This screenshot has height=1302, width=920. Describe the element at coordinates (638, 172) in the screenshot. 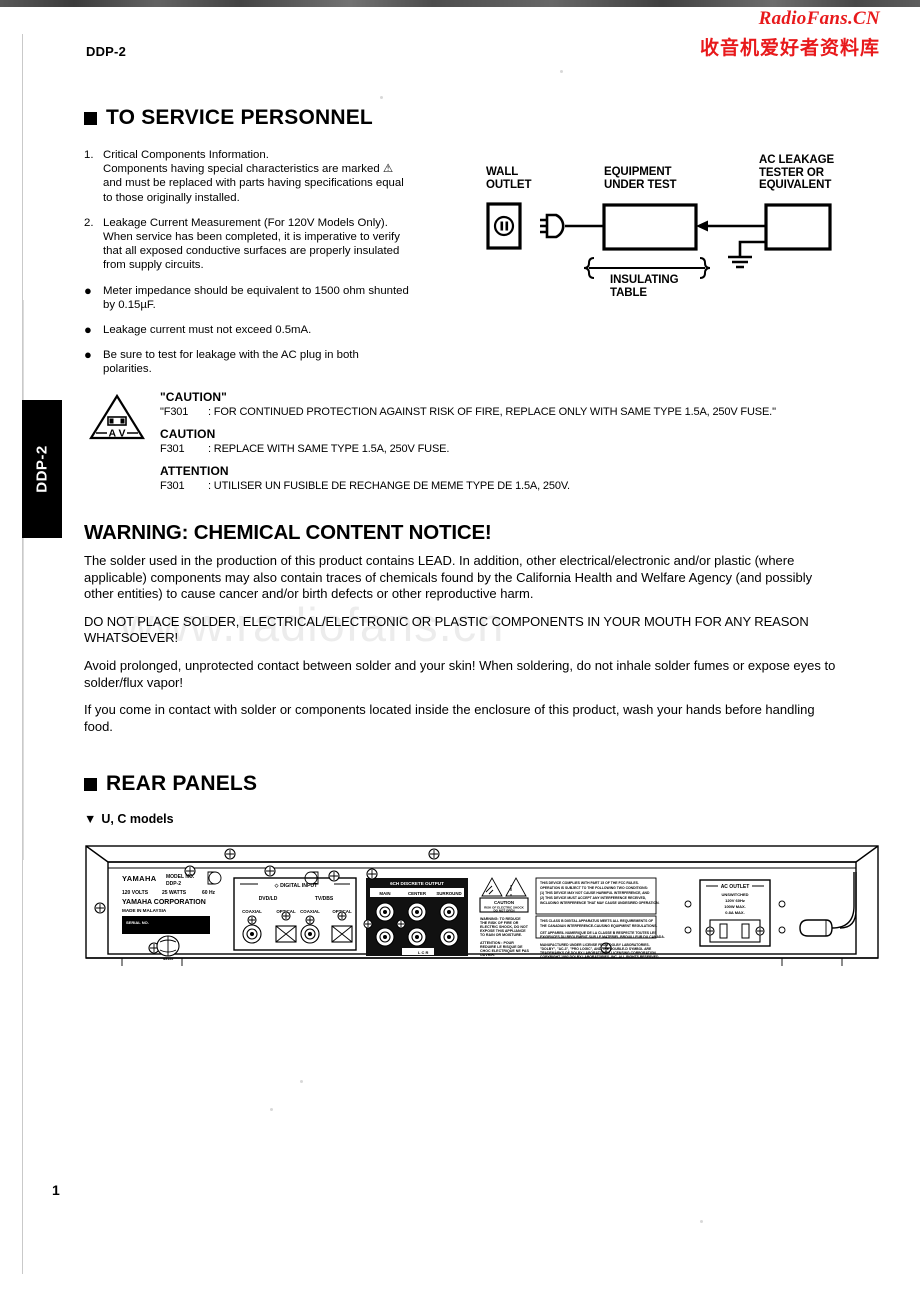

I see `equipment-label-line1: EQUIPMENT` at that location.